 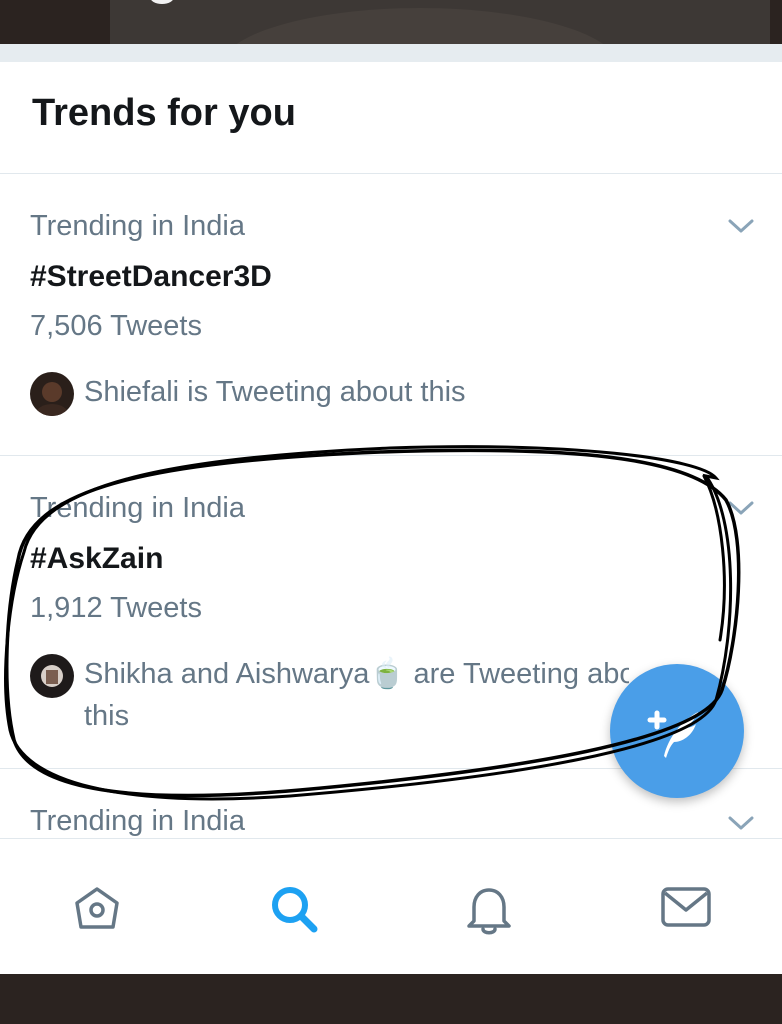 I want to click on page-title: Trends for you, so click(x=164, y=113).